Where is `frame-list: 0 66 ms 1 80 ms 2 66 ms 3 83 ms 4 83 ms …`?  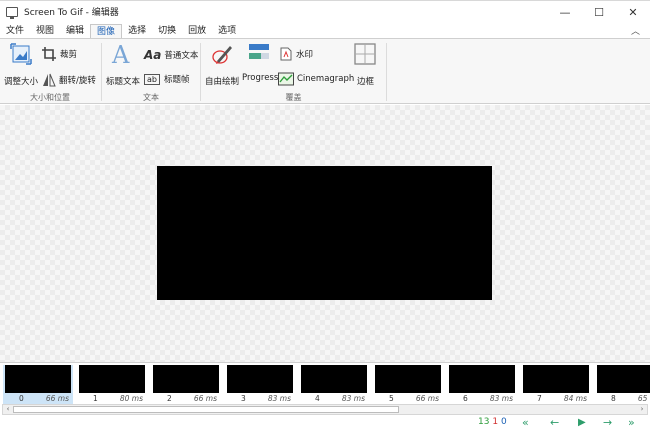
frame-list: 0 66 ms 1 80 ms 2 66 ms 3 83 ms 4 83 ms … is located at coordinates (325, 383).